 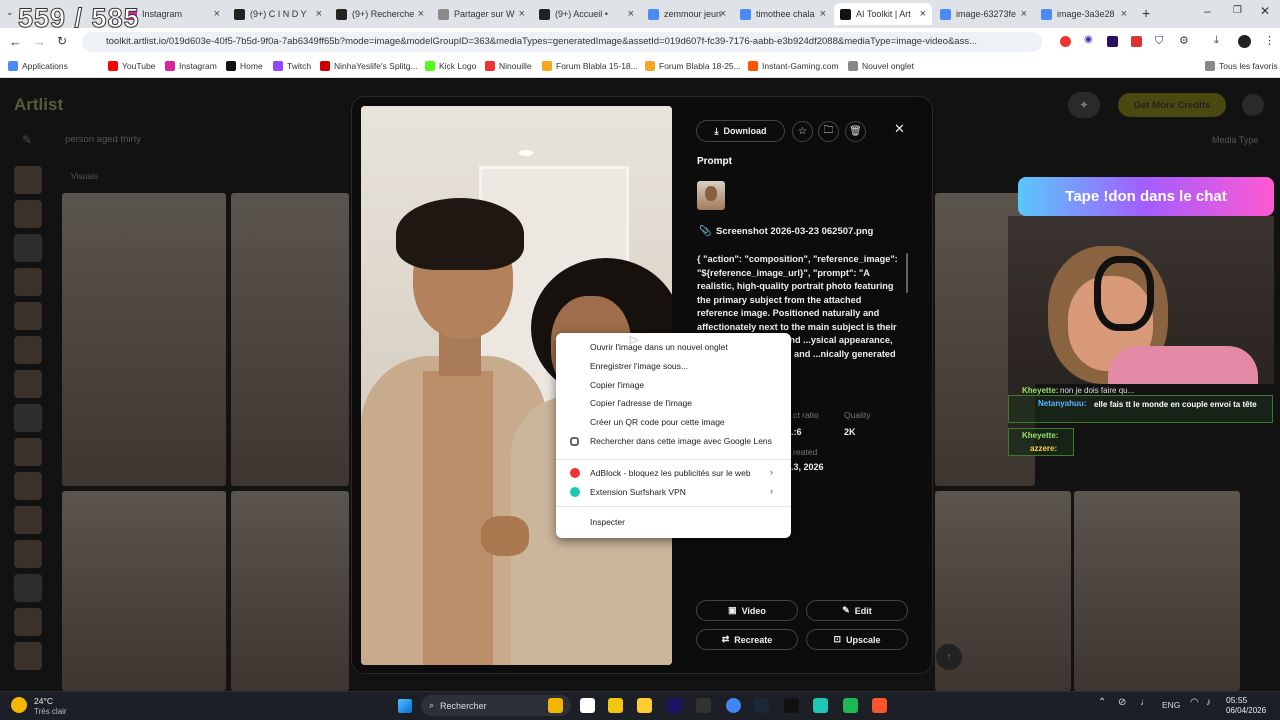 I want to click on browser-tab: (9+) C I N D Y ×, so click(x=278, y=14).